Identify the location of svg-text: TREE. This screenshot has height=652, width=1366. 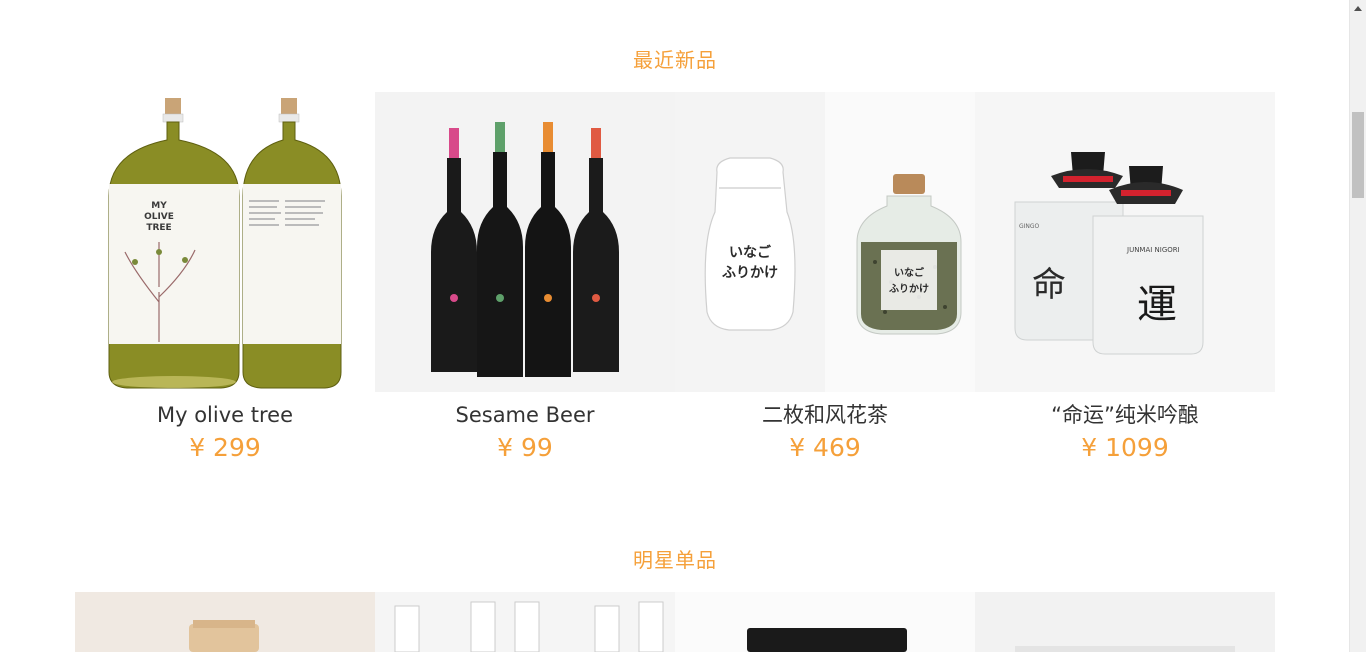
(158, 228).